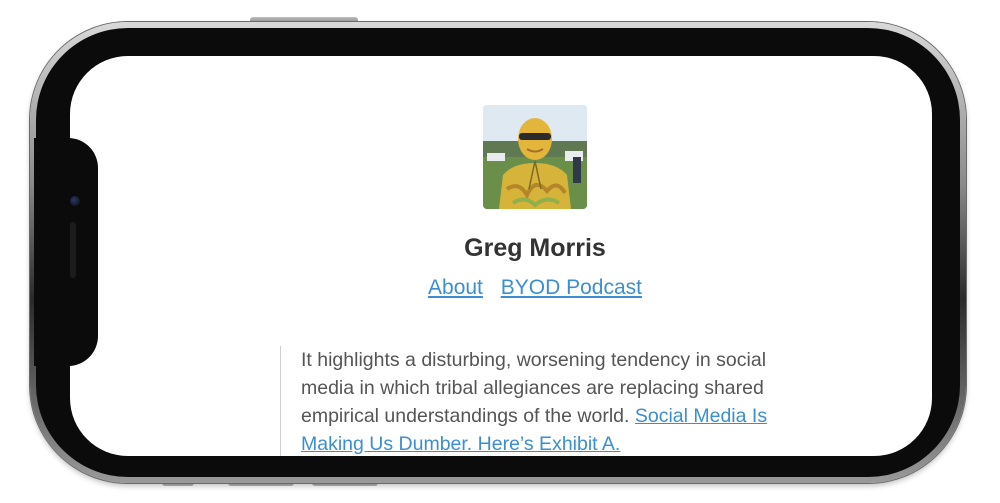  What do you see at coordinates (75, 201) in the screenshot?
I see `front-camera-icon` at bounding box center [75, 201].